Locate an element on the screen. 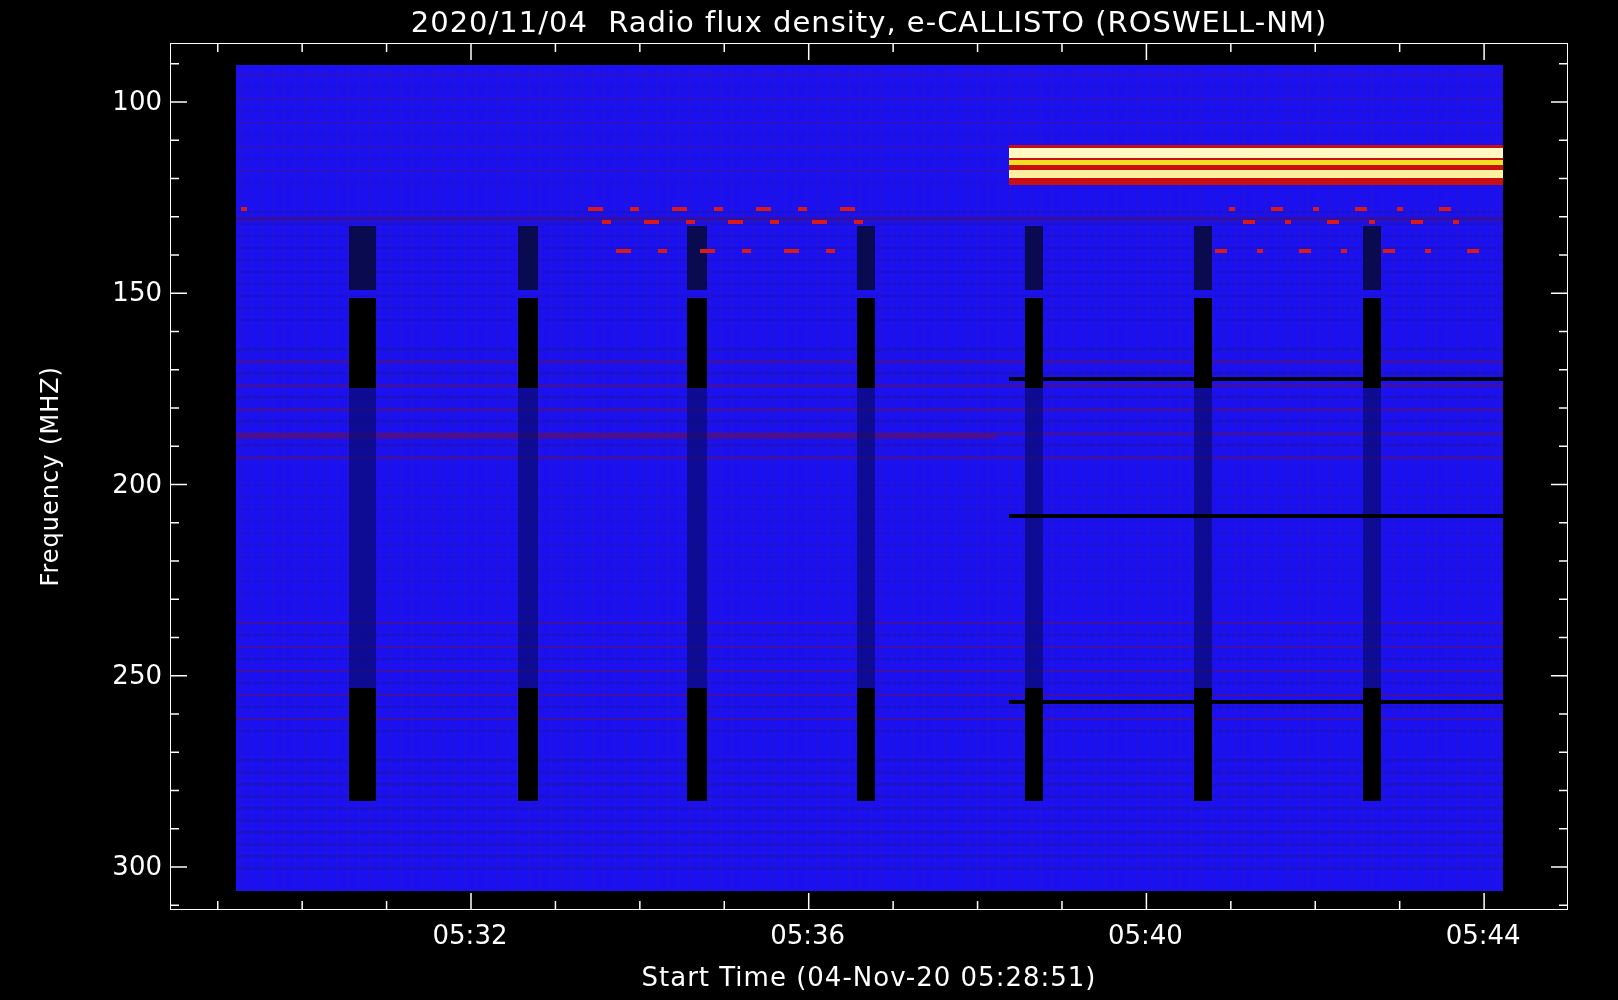  y-tick-label: 250 is located at coordinates (137, 674).